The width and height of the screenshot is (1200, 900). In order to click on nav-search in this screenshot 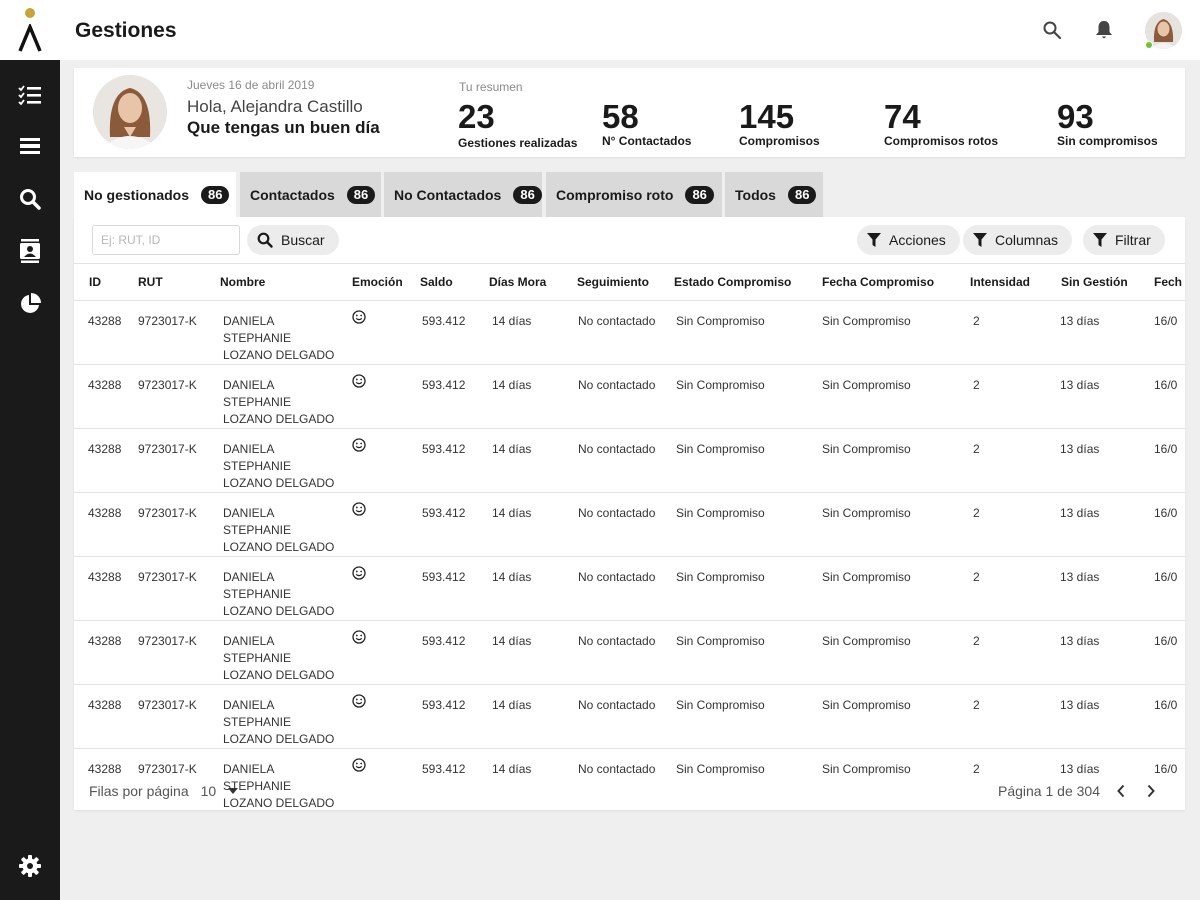, I will do `click(30, 199)`.